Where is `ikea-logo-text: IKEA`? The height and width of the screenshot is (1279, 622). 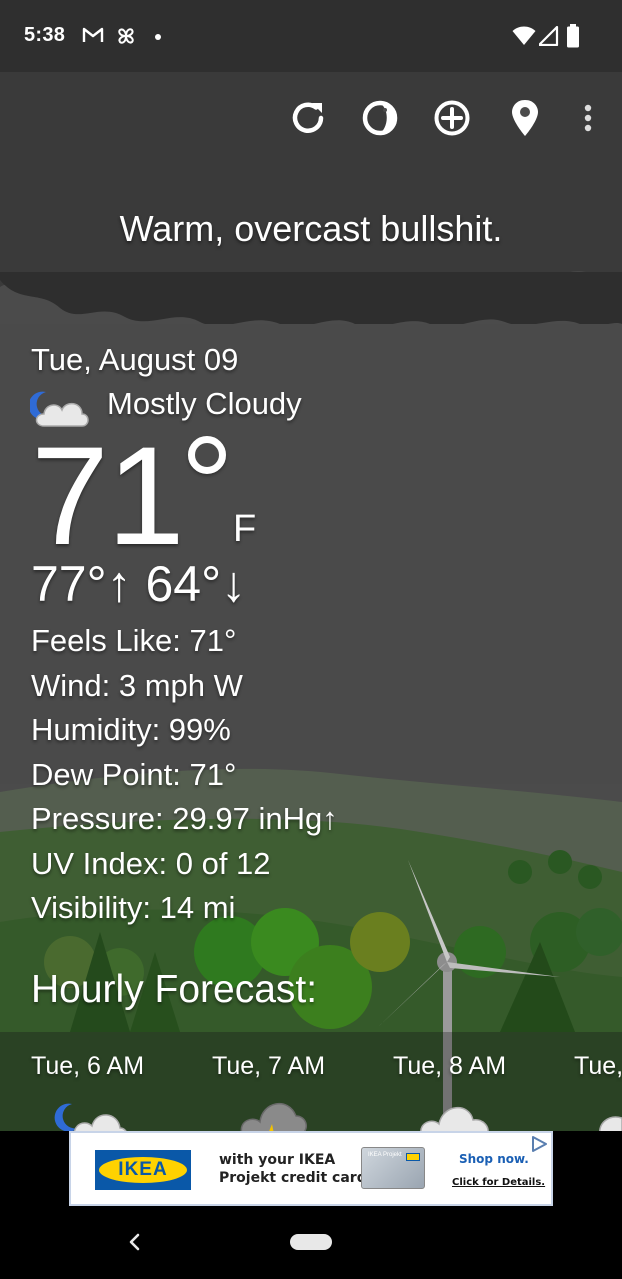
ikea-logo-text: IKEA is located at coordinates (143, 1170).